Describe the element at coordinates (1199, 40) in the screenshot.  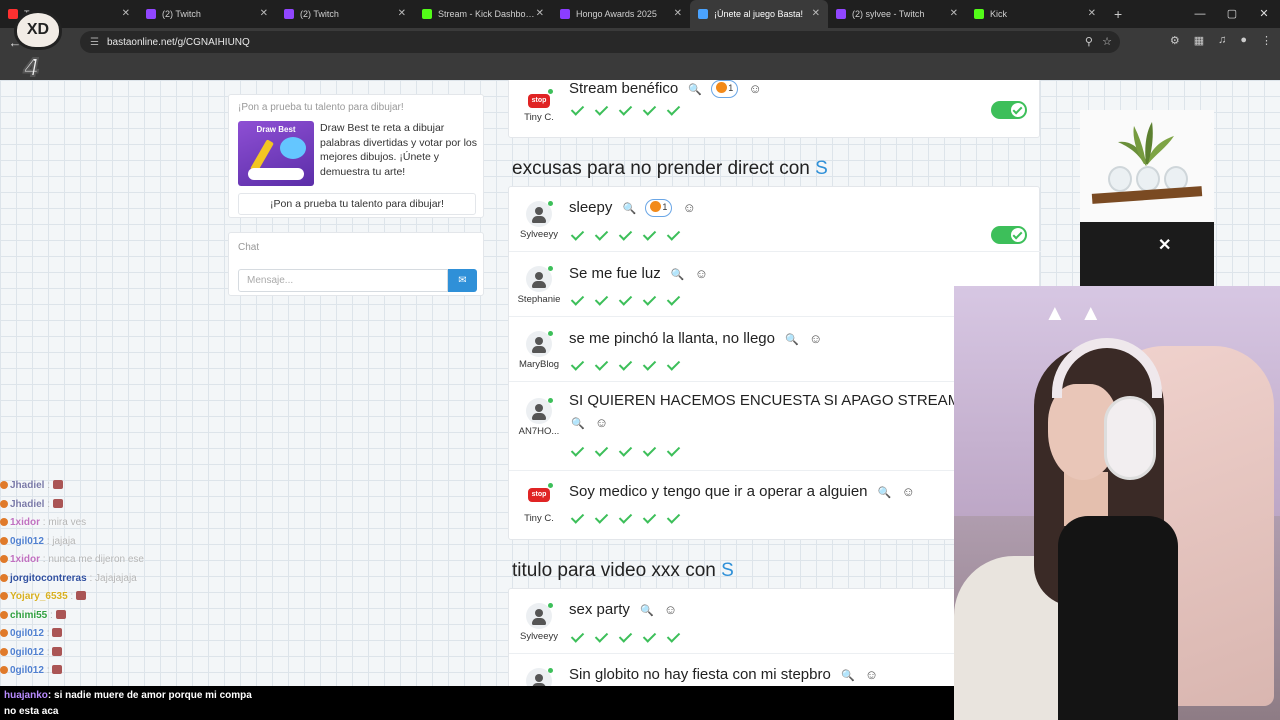
I see `puzzle-icon: ▦` at that location.